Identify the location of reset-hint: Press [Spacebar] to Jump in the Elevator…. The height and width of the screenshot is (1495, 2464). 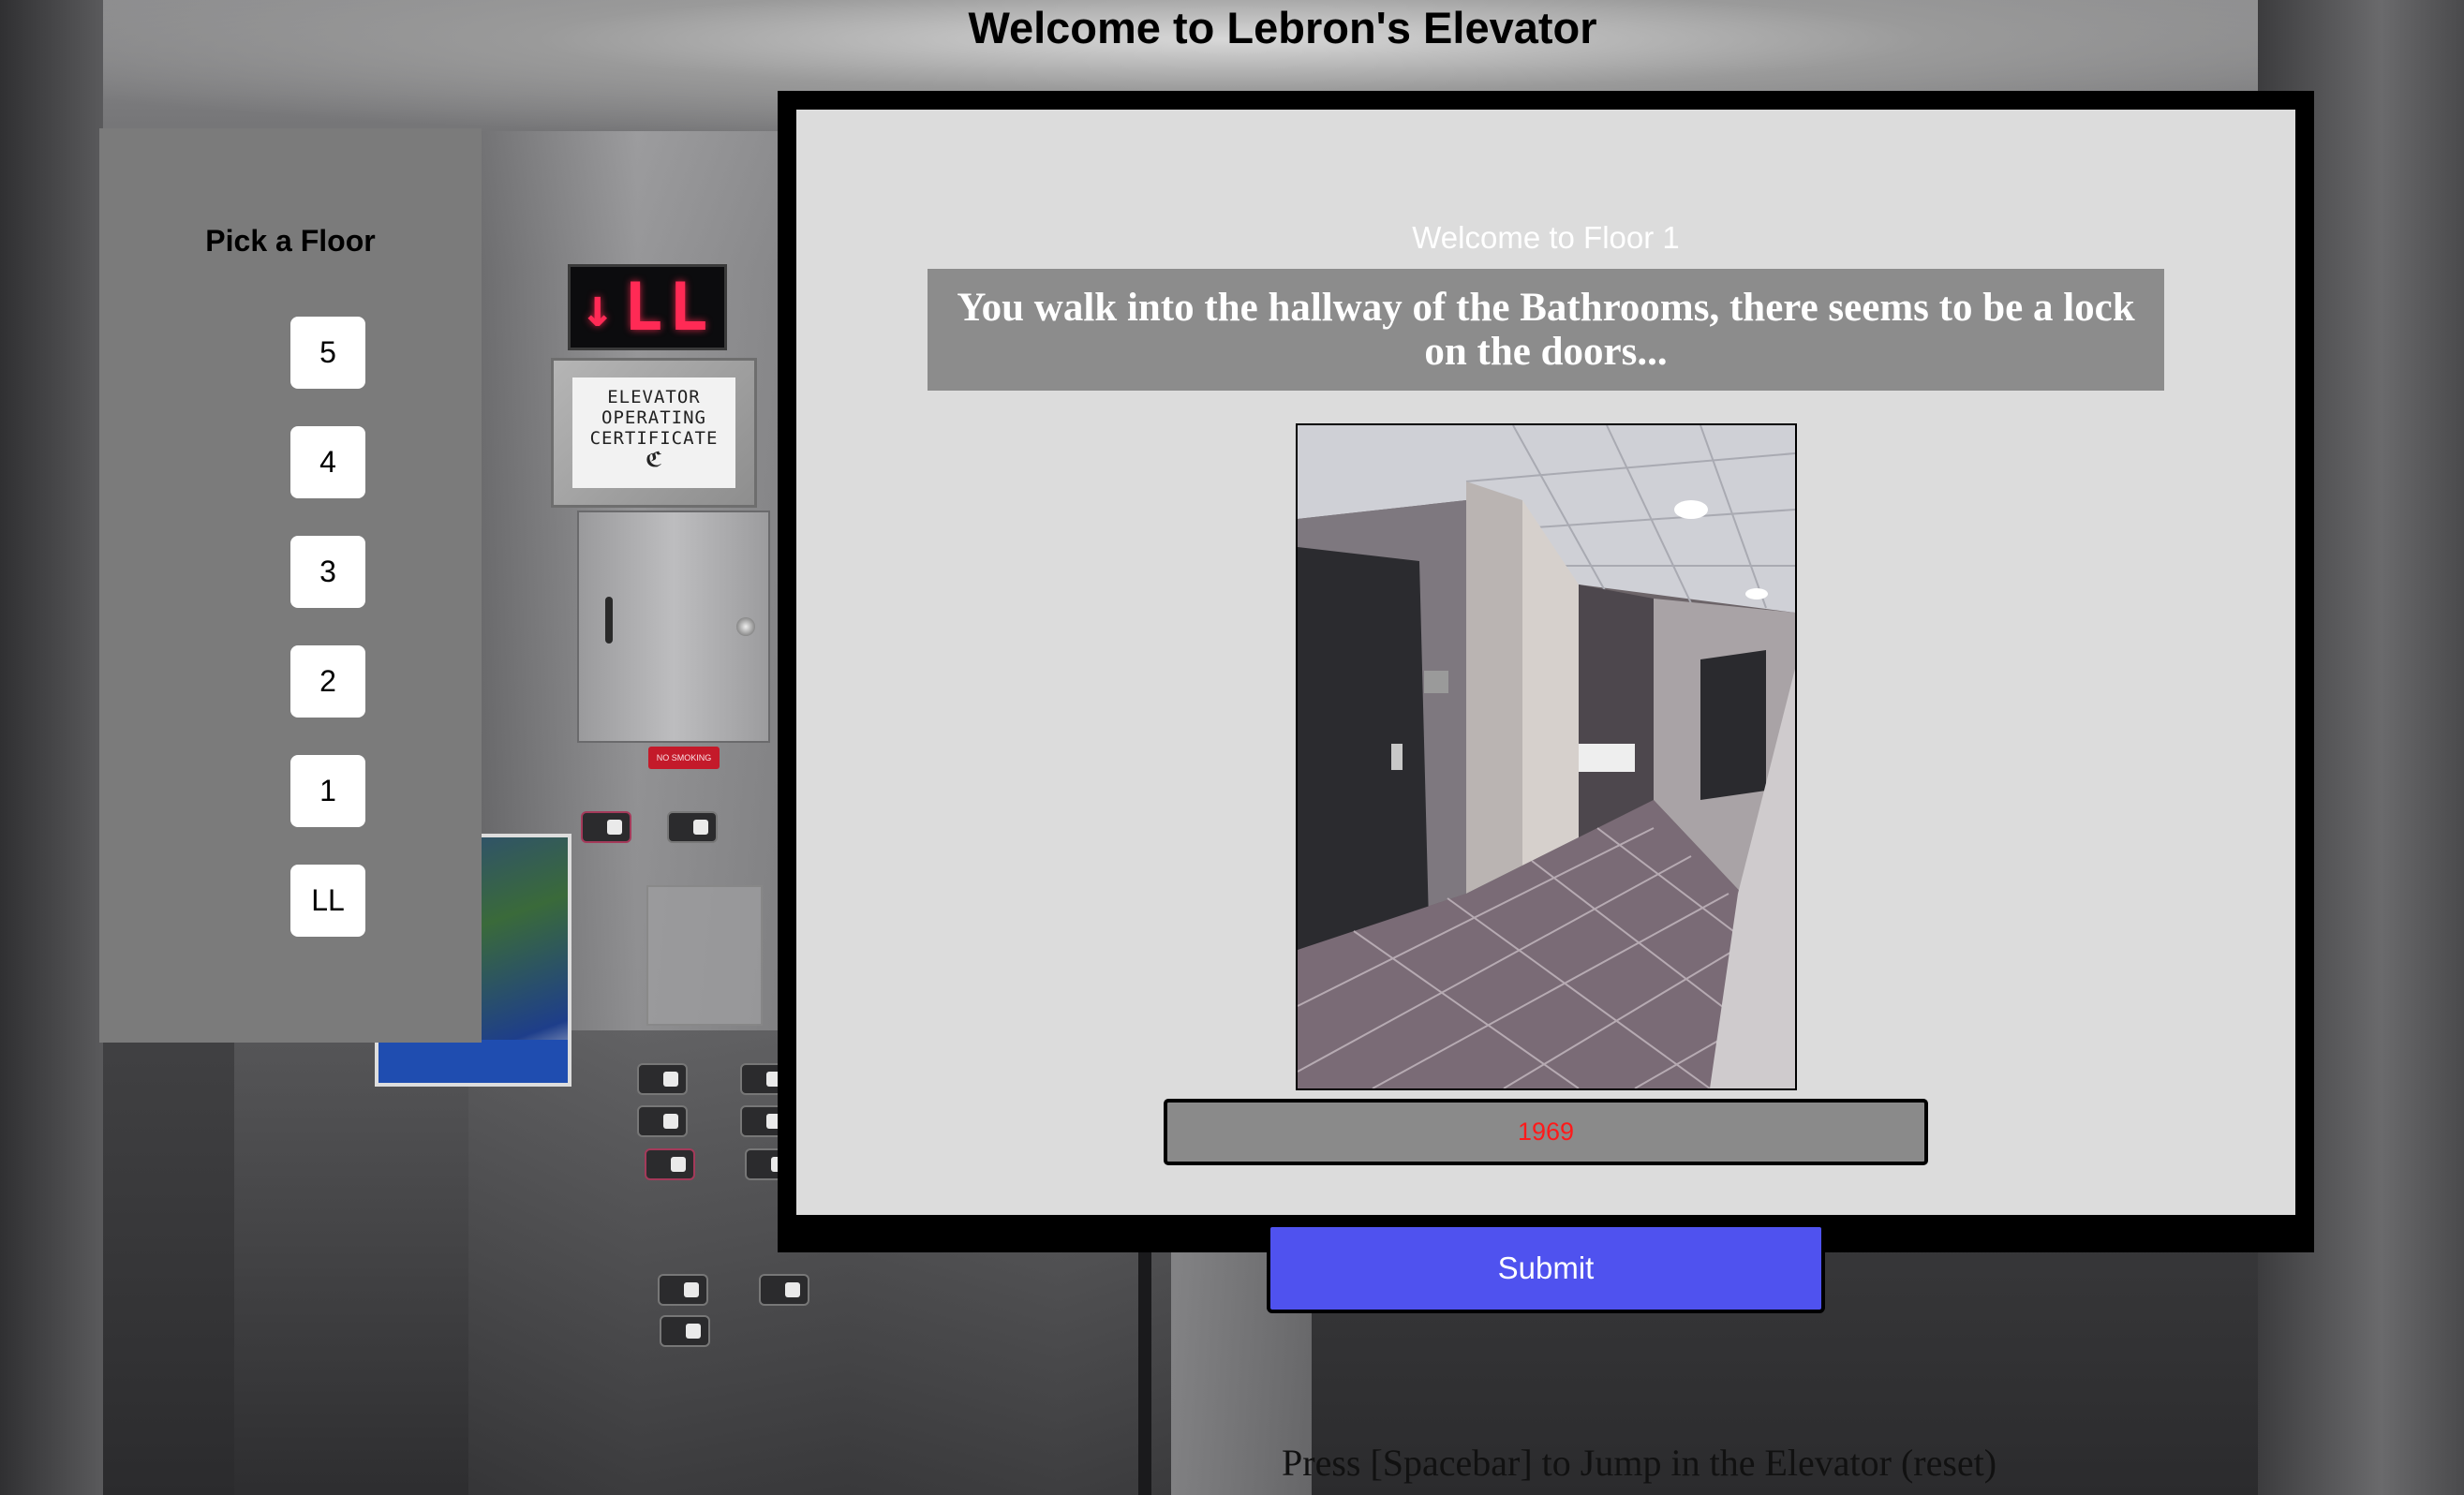
(1639, 1463).